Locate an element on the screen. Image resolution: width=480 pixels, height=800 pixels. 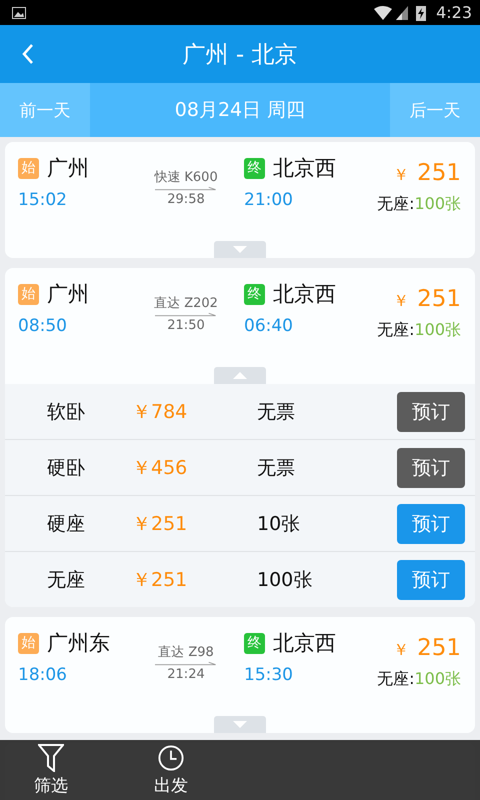
wifi-icon is located at coordinates (383, 13).